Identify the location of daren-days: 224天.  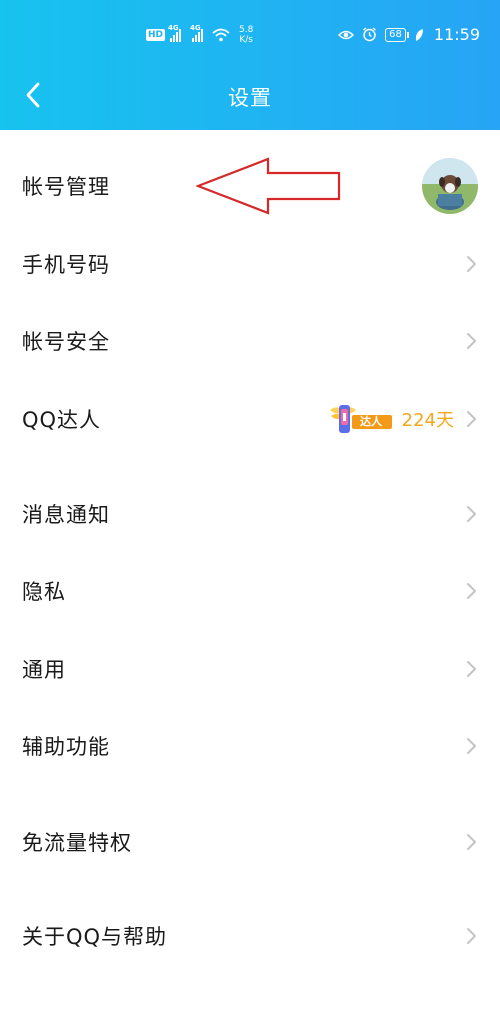
(427, 420).